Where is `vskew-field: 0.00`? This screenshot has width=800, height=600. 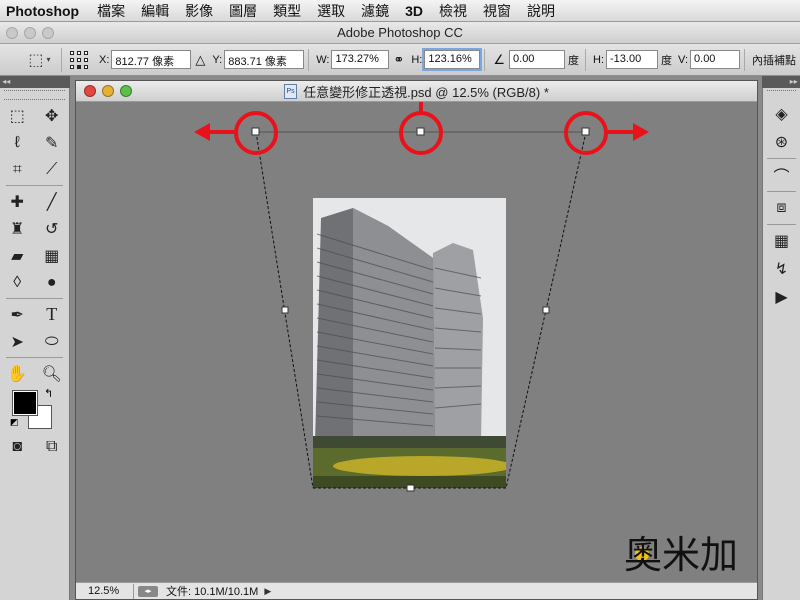
vskew-field: 0.00 is located at coordinates (715, 59).